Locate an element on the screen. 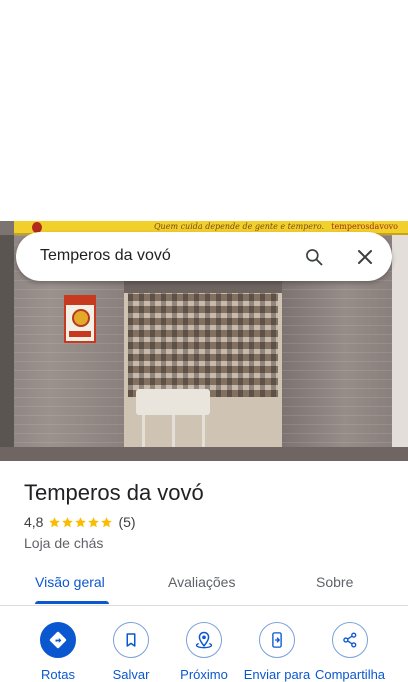 The image size is (408, 682). poster-emblem is located at coordinates (81, 318).